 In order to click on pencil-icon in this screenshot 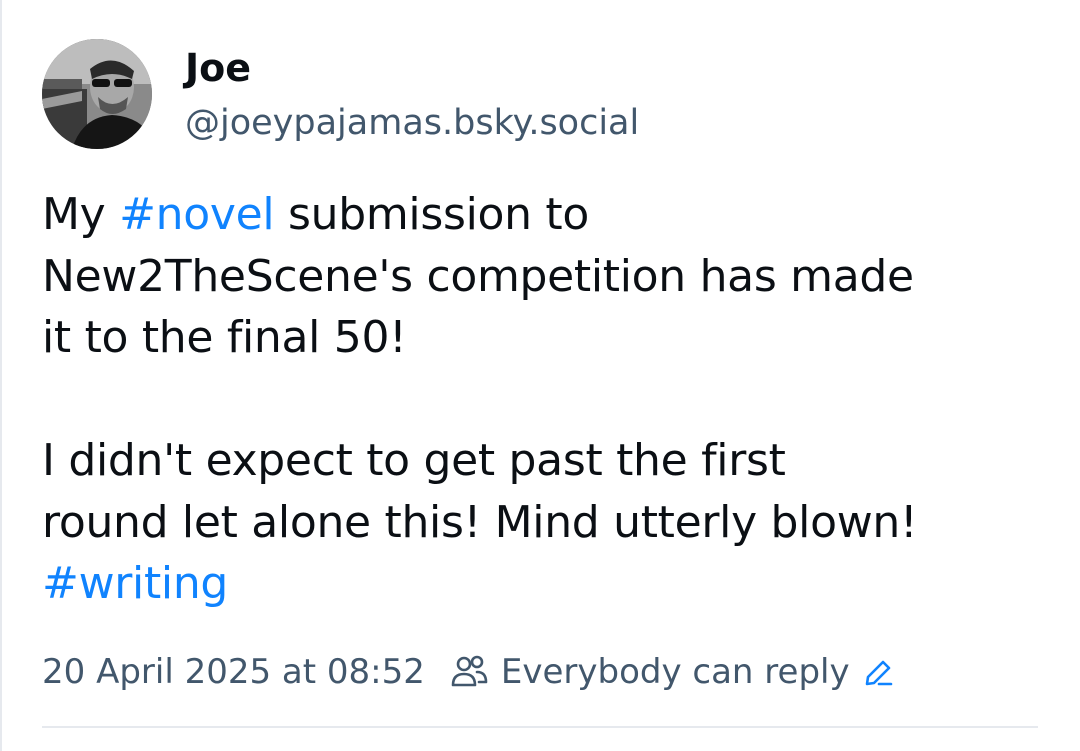, I will do `click(879, 672)`.